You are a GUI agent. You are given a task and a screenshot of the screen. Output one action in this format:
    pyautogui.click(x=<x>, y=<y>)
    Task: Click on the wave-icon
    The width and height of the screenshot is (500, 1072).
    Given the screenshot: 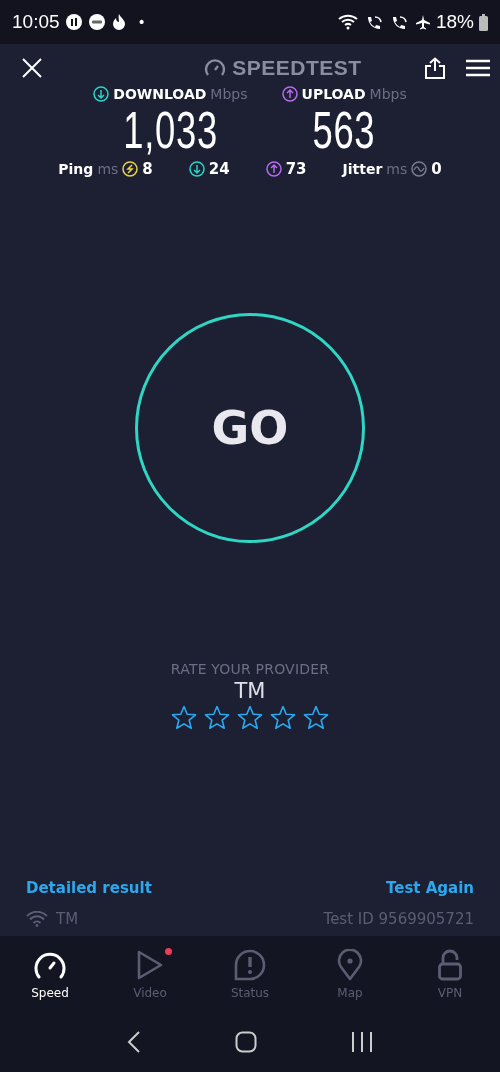 What is the action you would take?
    pyautogui.click(x=419, y=169)
    